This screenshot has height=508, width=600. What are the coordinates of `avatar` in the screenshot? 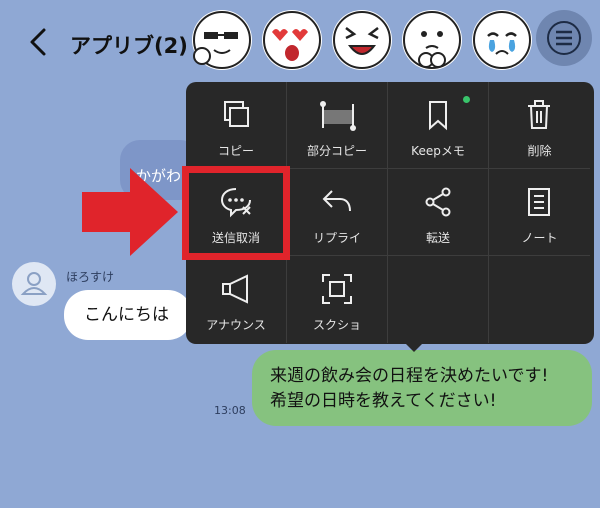 It's located at (34, 284).